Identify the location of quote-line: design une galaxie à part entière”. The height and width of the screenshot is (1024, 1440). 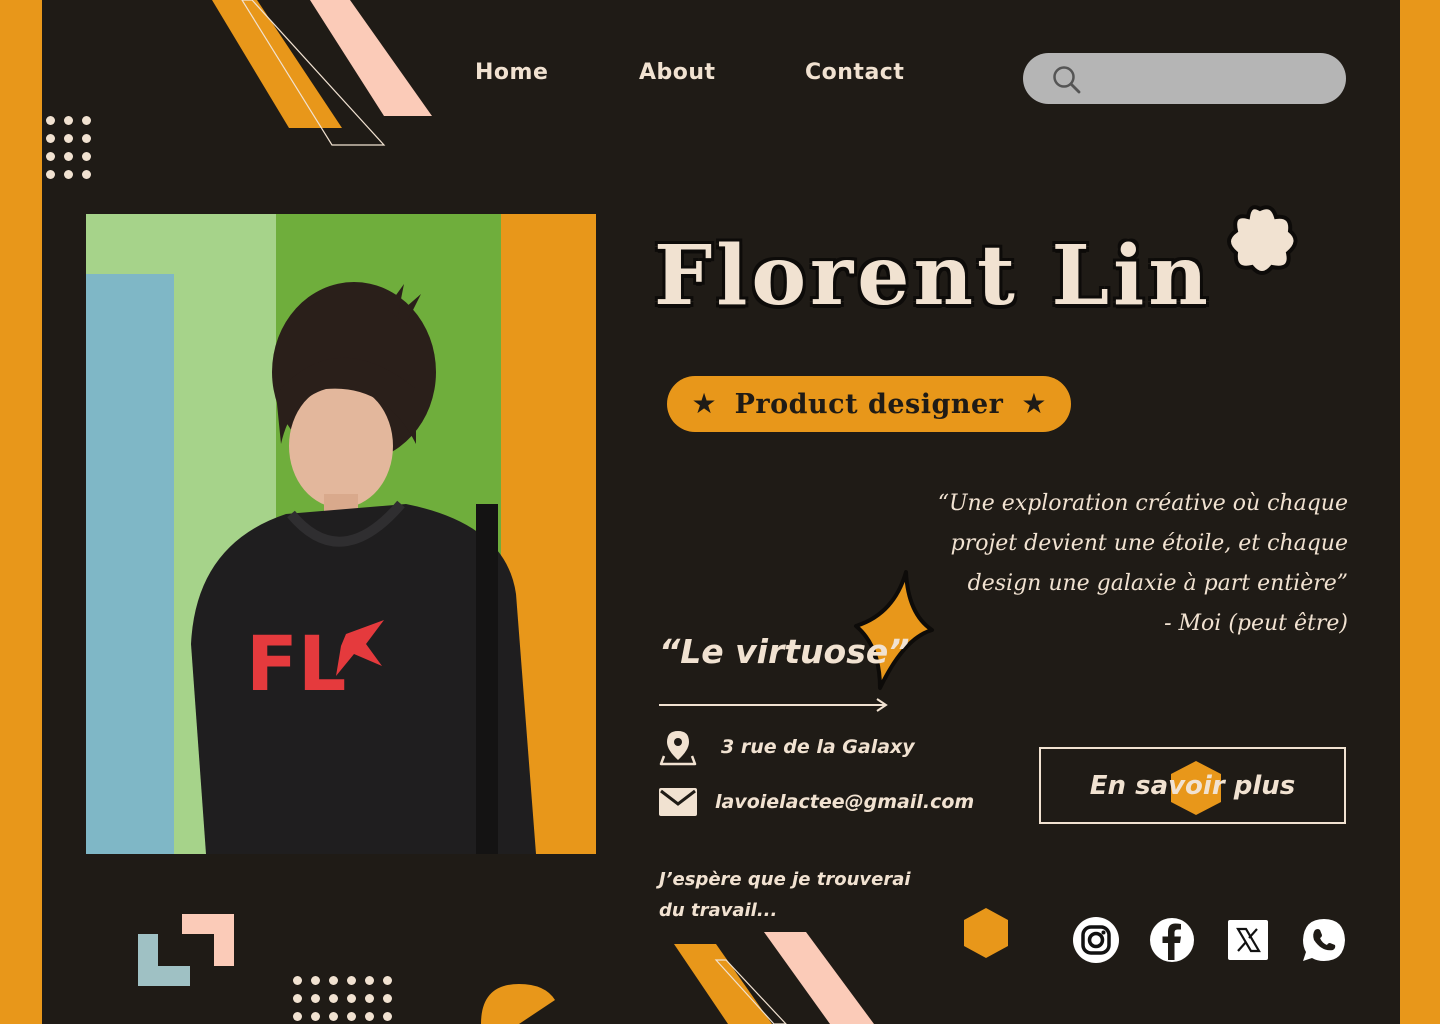
(1157, 583).